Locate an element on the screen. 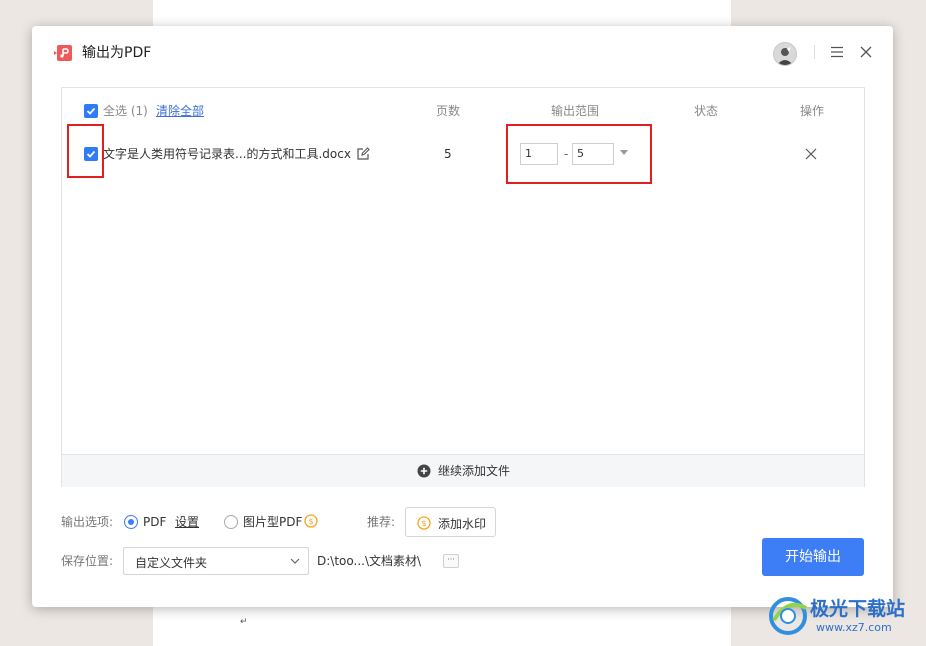  row-checkbox is located at coordinates (91, 154).